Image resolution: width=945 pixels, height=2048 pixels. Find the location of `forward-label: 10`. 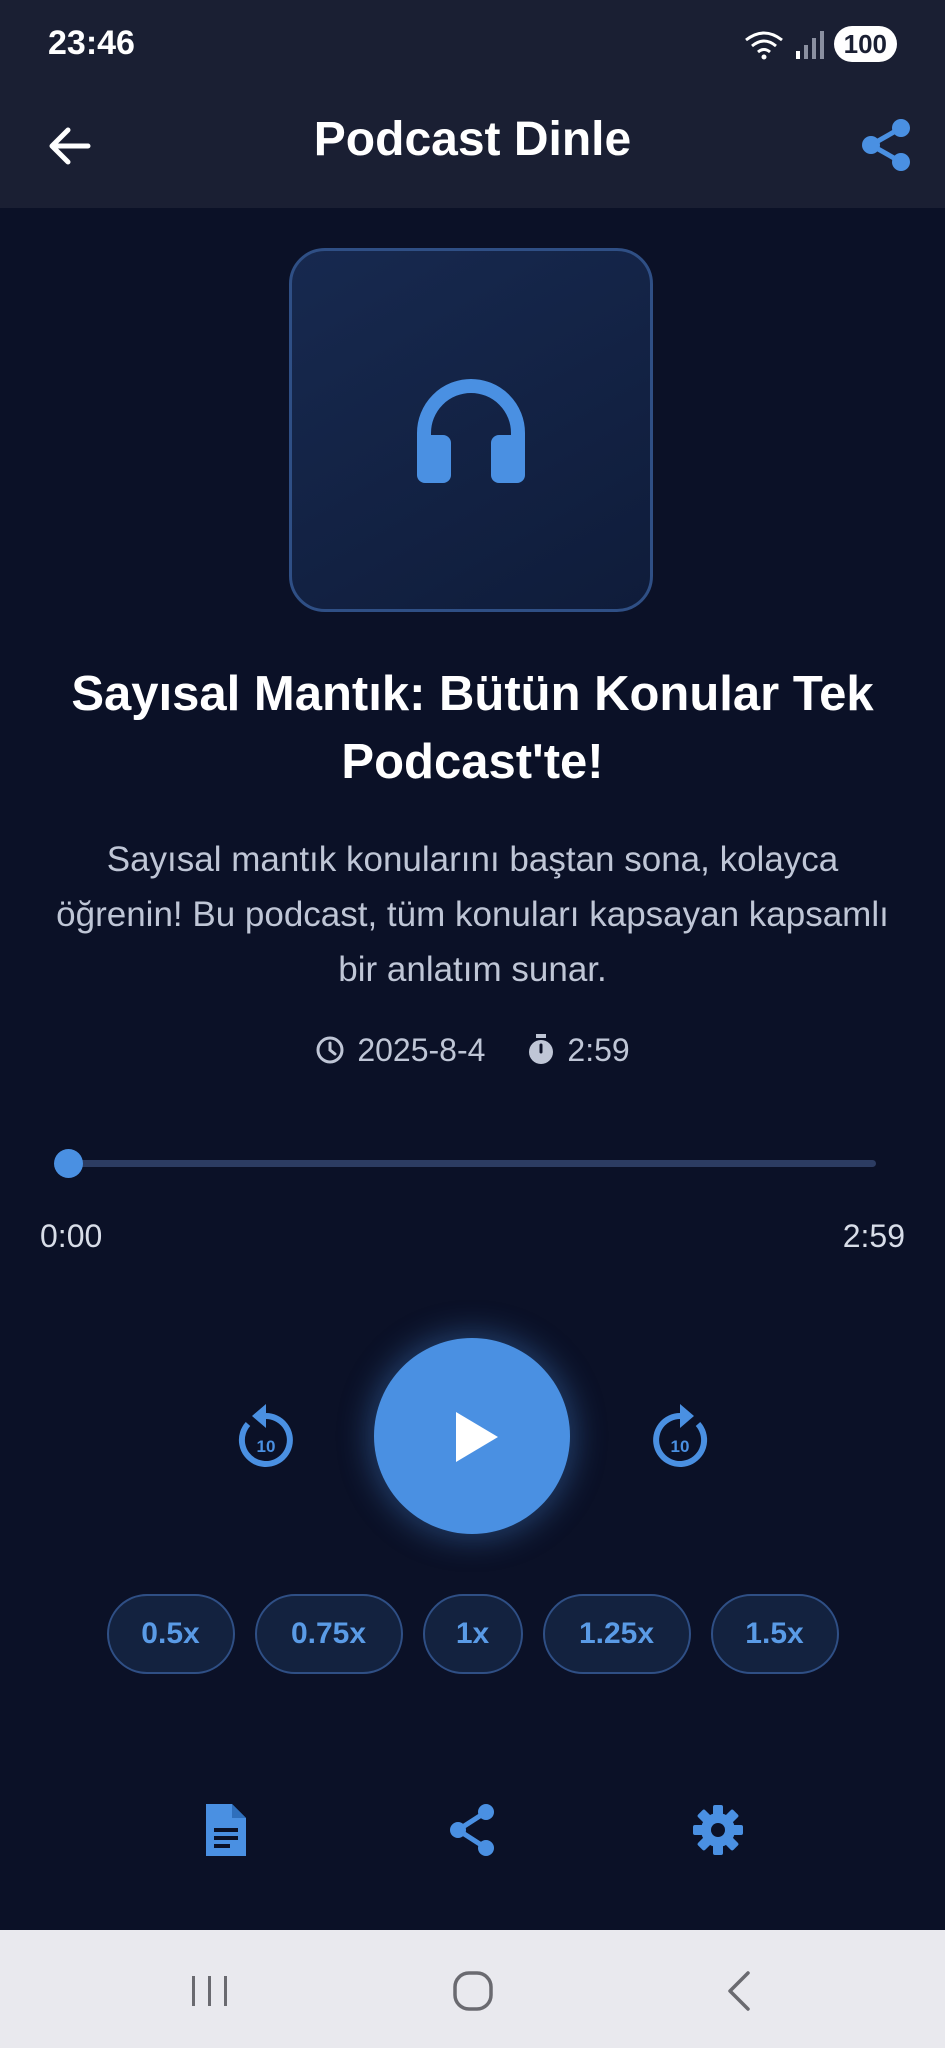

forward-label: 10 is located at coordinates (680, 1446).